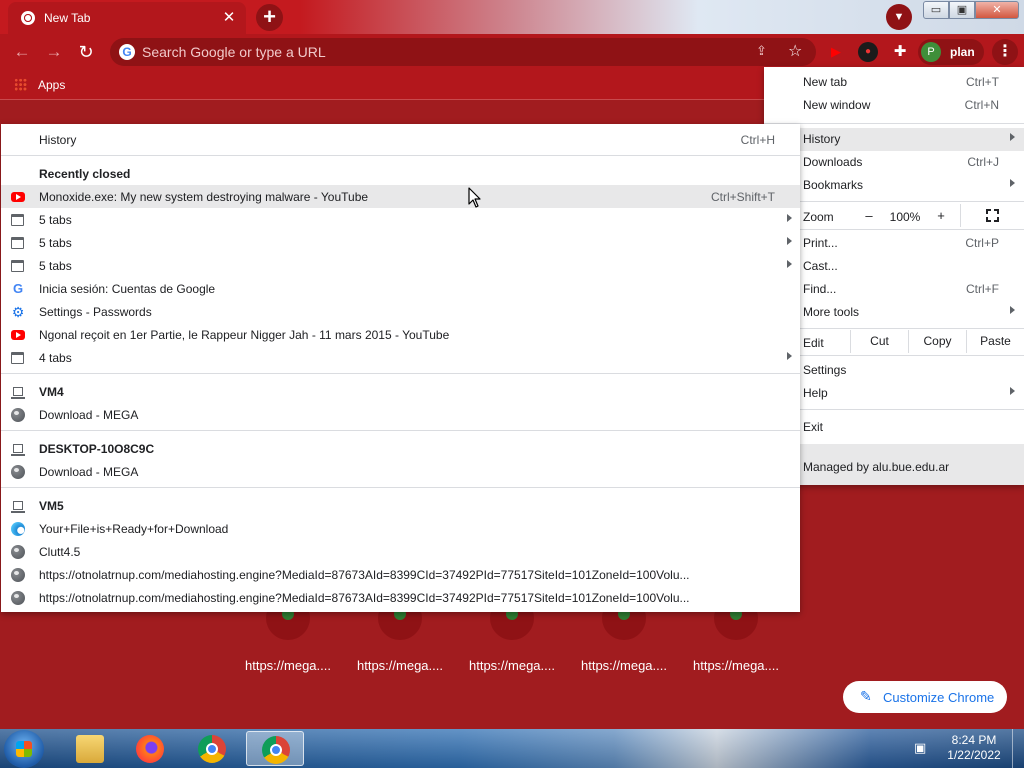  I want to click on laptop-icon, so click(18, 506).